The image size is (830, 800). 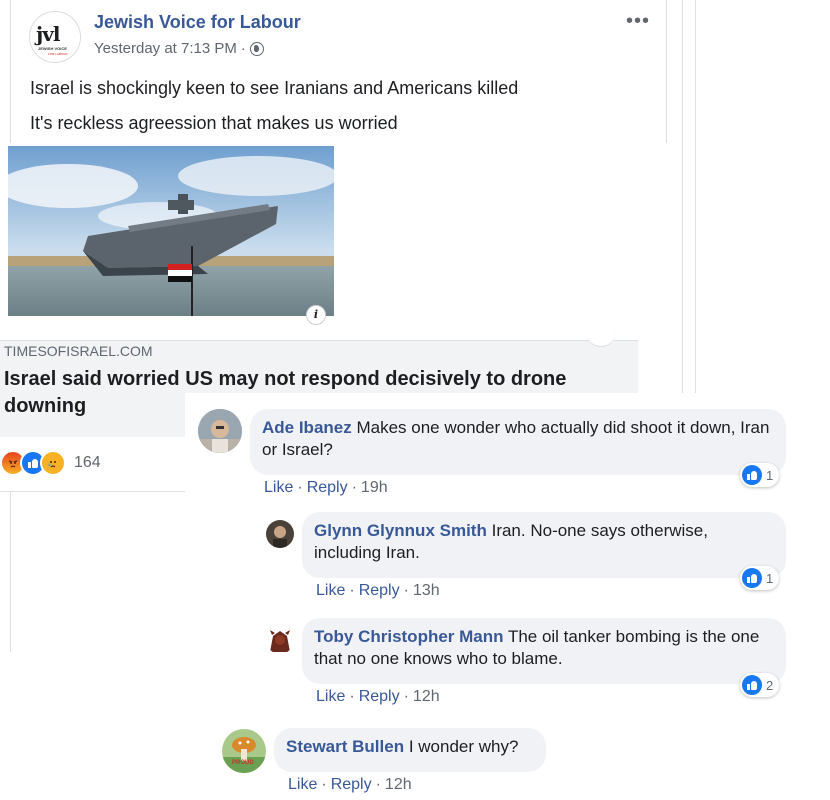 I want to click on comment-time: 13h, so click(x=426, y=591).